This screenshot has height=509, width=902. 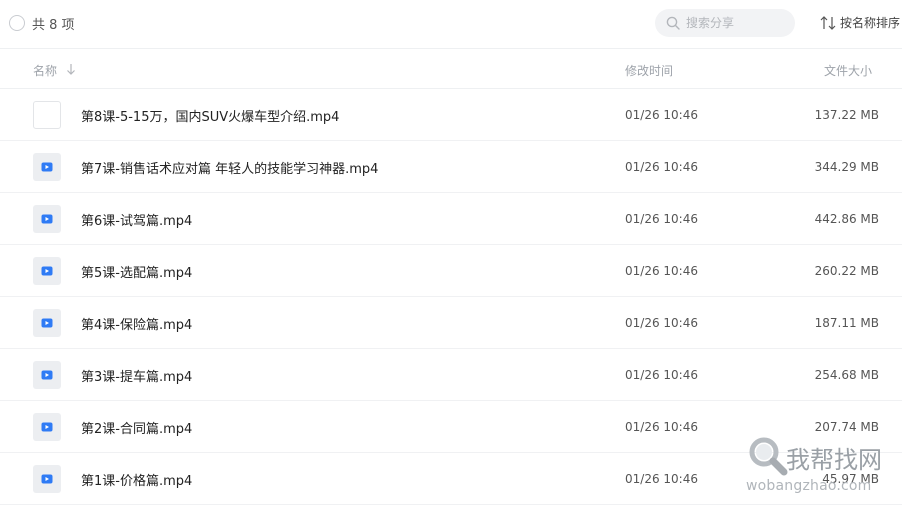 I want to click on file-row: 第3课-提车篇.mp4 01/26 10:46 254.68 MB, so click(x=451, y=375).